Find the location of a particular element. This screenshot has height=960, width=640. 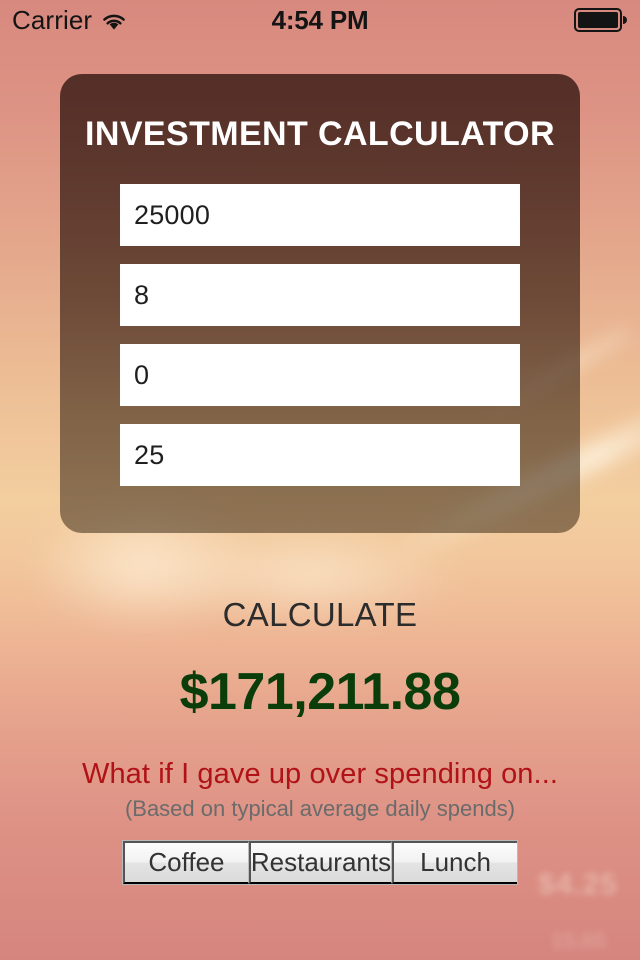

result-amount: $171,211.88 is located at coordinates (320, 692).